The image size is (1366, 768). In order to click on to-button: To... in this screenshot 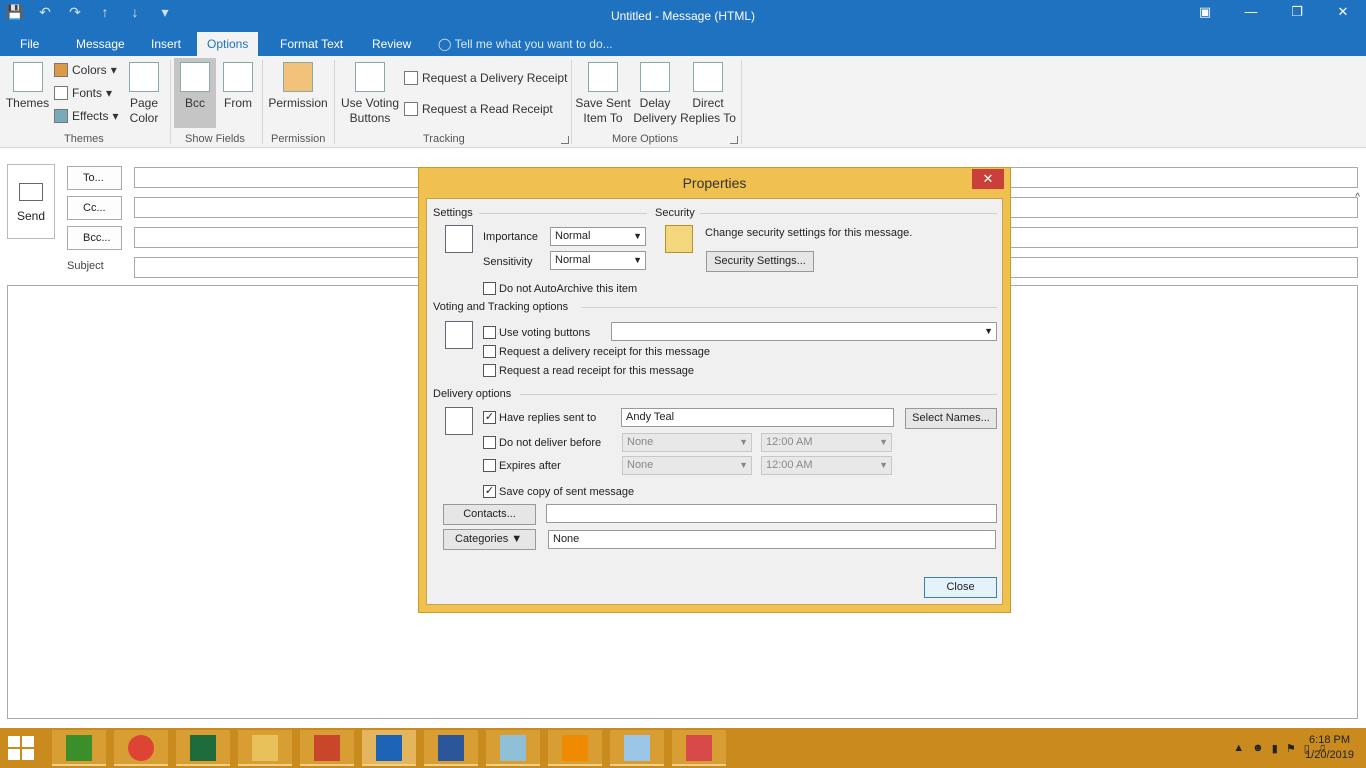, I will do `click(94, 178)`.